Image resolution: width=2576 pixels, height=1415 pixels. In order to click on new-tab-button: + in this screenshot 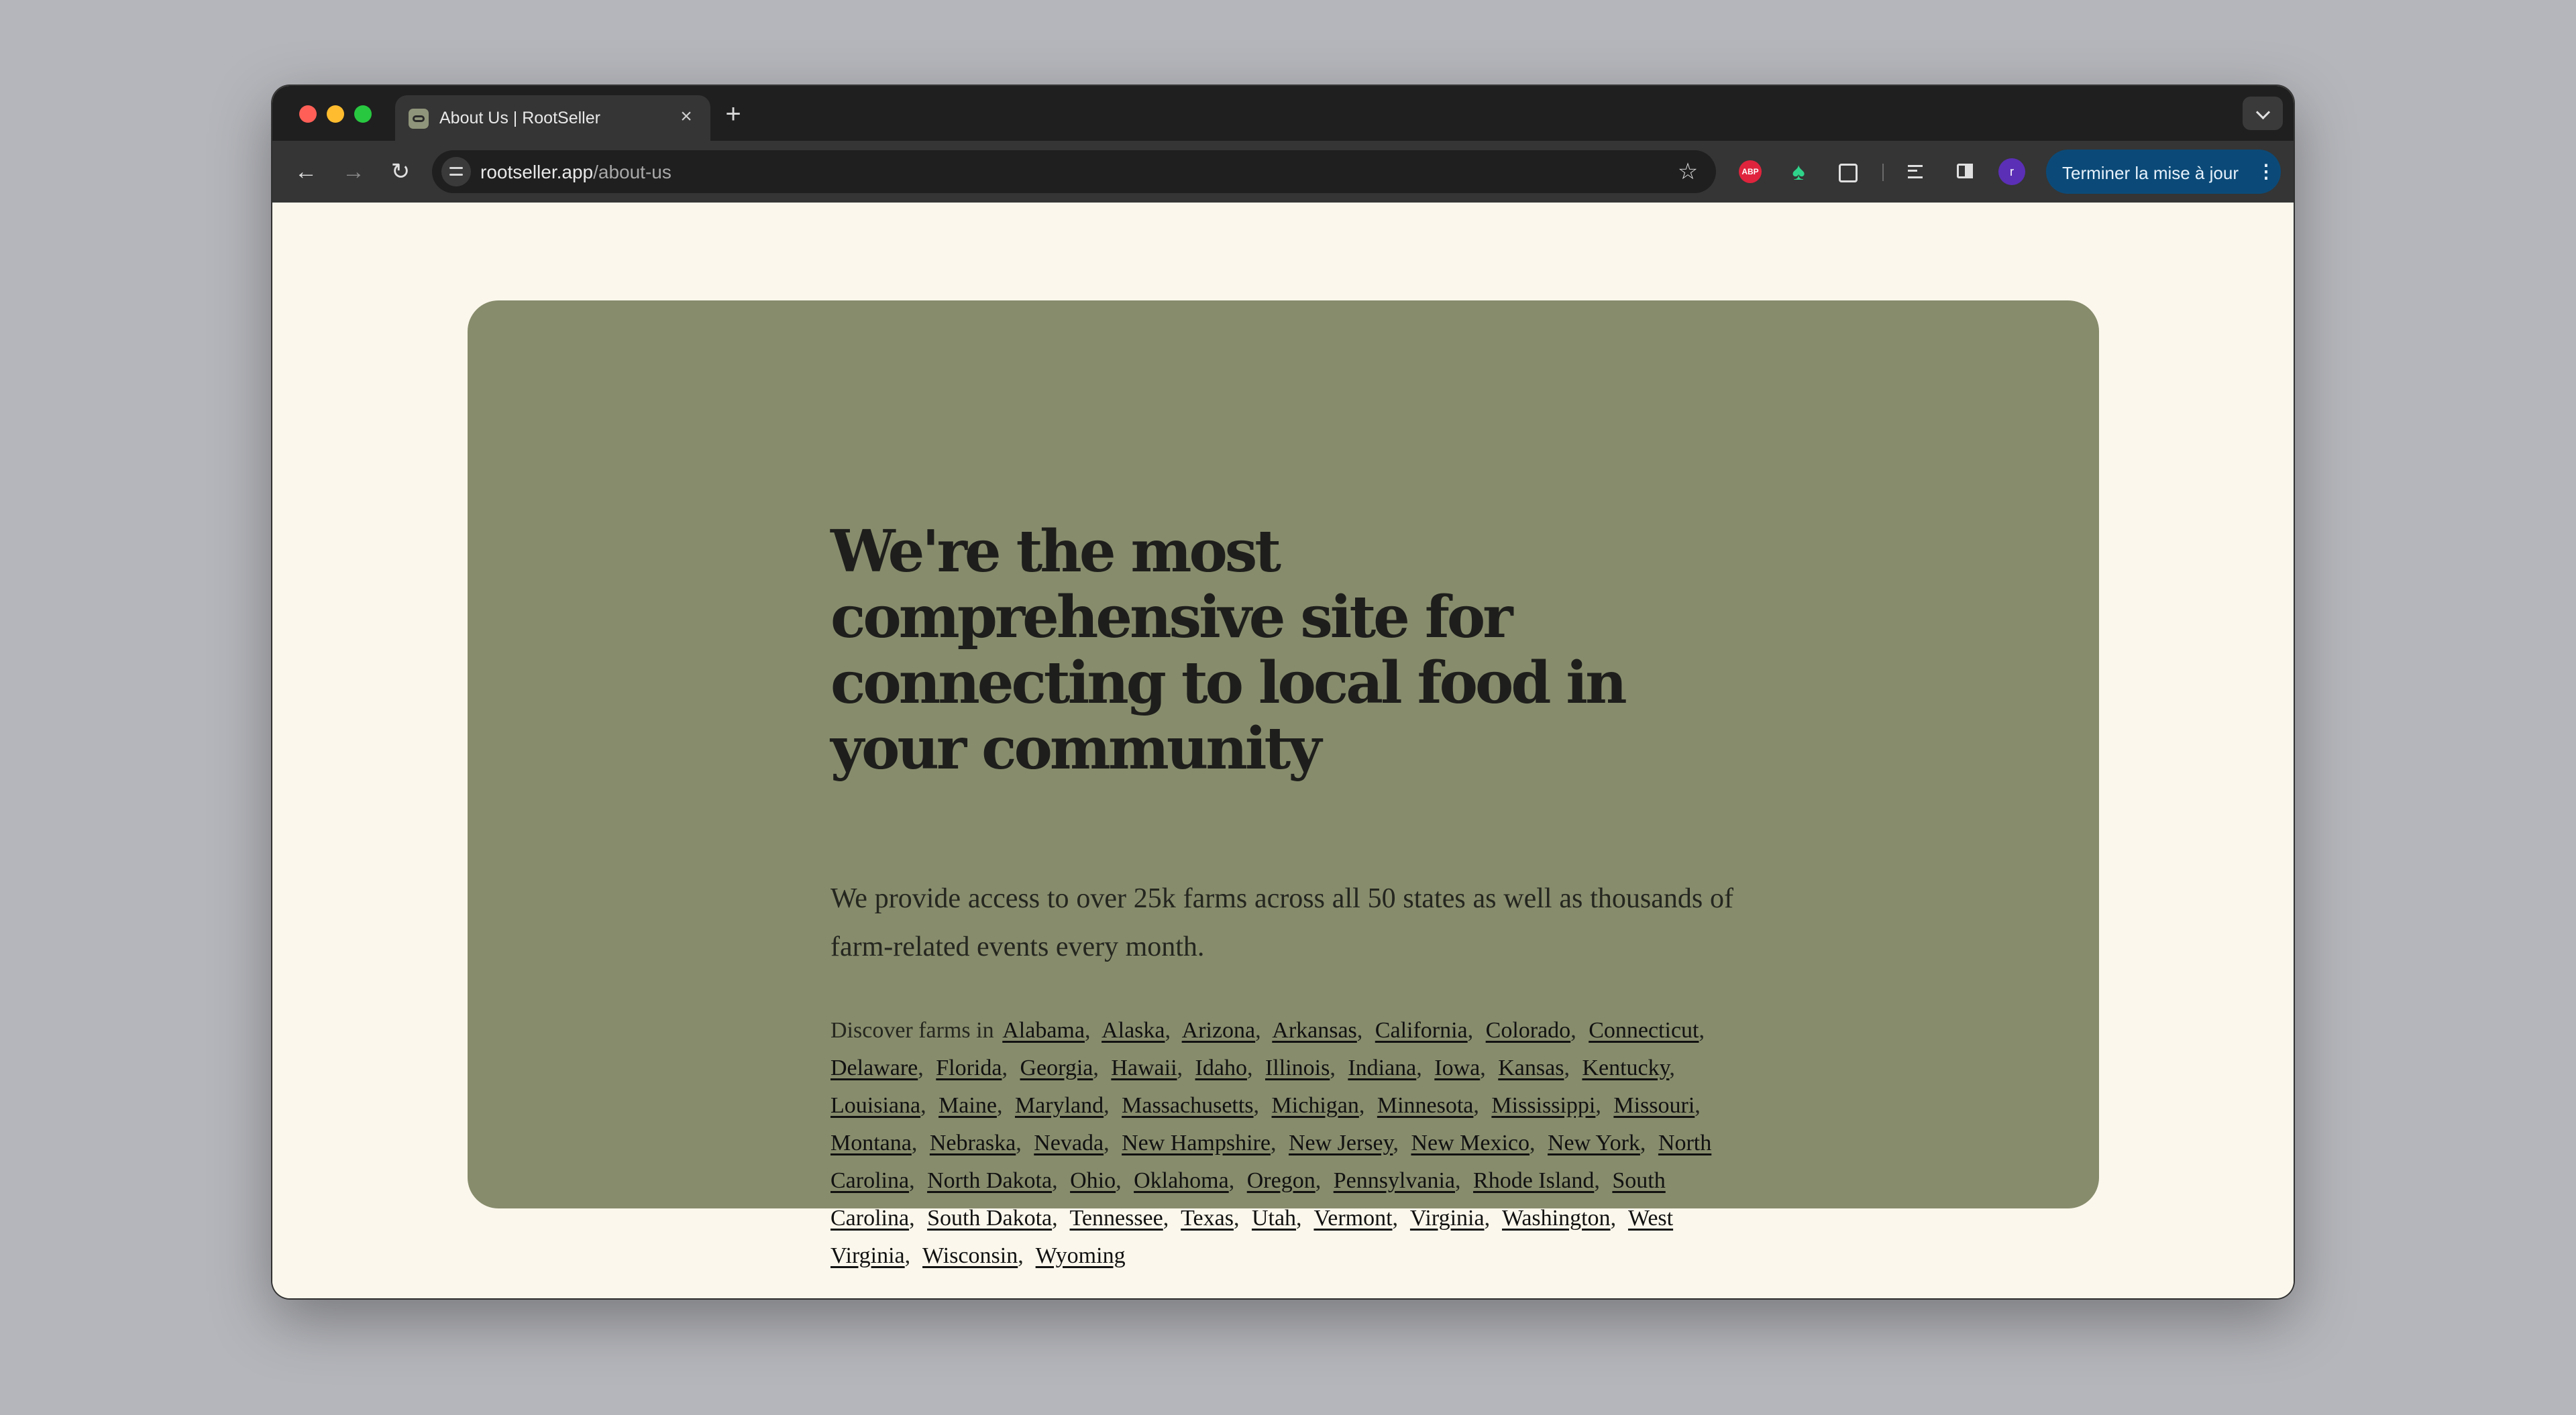, I will do `click(733, 114)`.